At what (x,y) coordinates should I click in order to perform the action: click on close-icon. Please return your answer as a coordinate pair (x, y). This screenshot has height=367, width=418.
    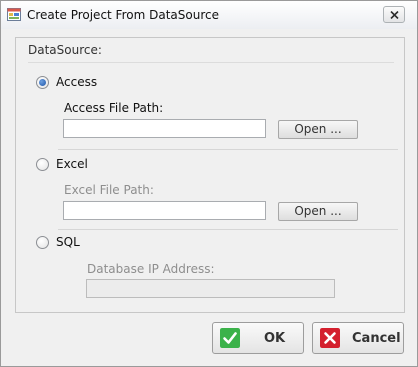
    Looking at the image, I should click on (394, 15).